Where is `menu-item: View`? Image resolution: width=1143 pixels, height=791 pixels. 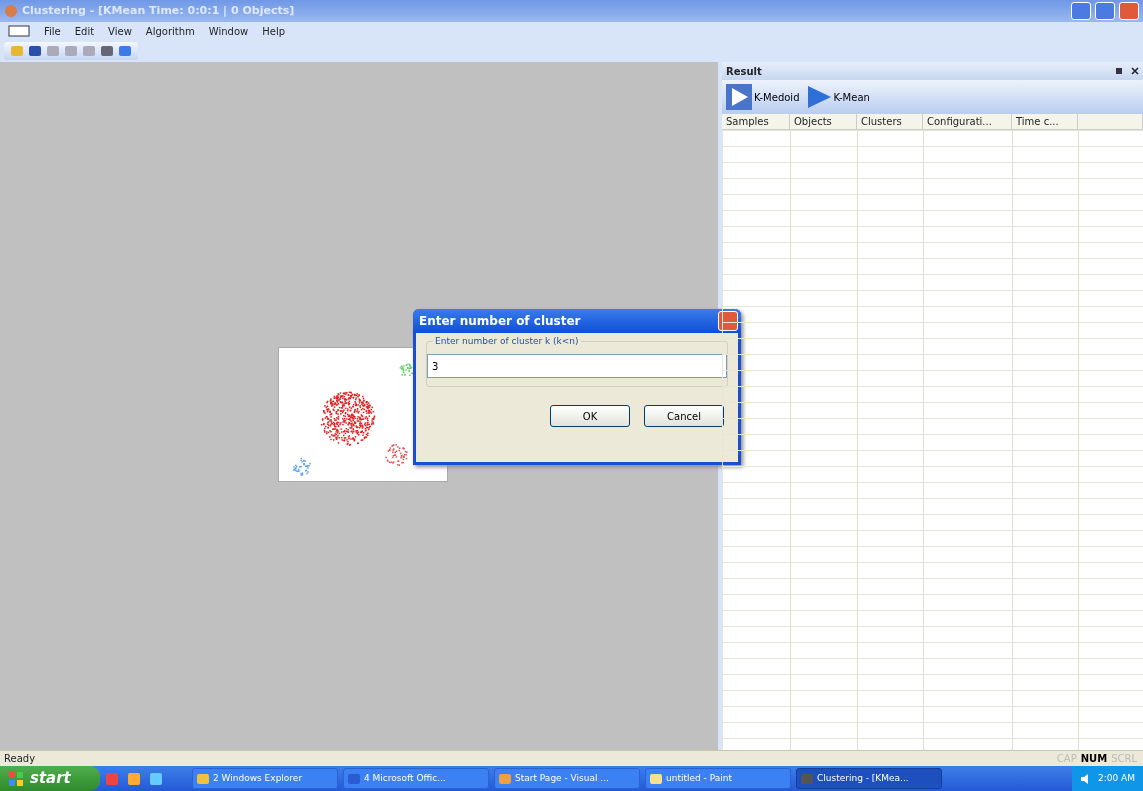
menu-item: View is located at coordinates (120, 31).